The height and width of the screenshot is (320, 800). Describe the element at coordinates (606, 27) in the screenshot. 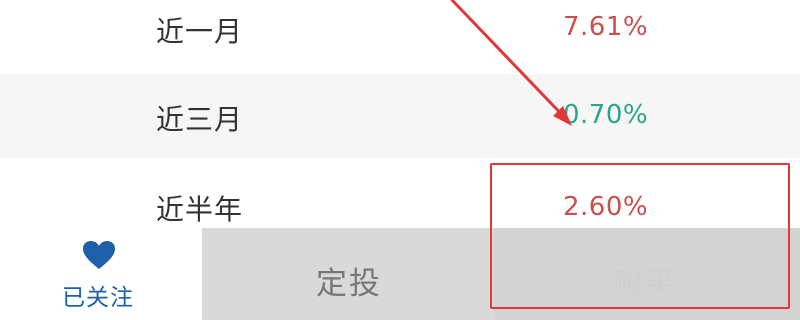

I see `return-value: 7.61%` at that location.